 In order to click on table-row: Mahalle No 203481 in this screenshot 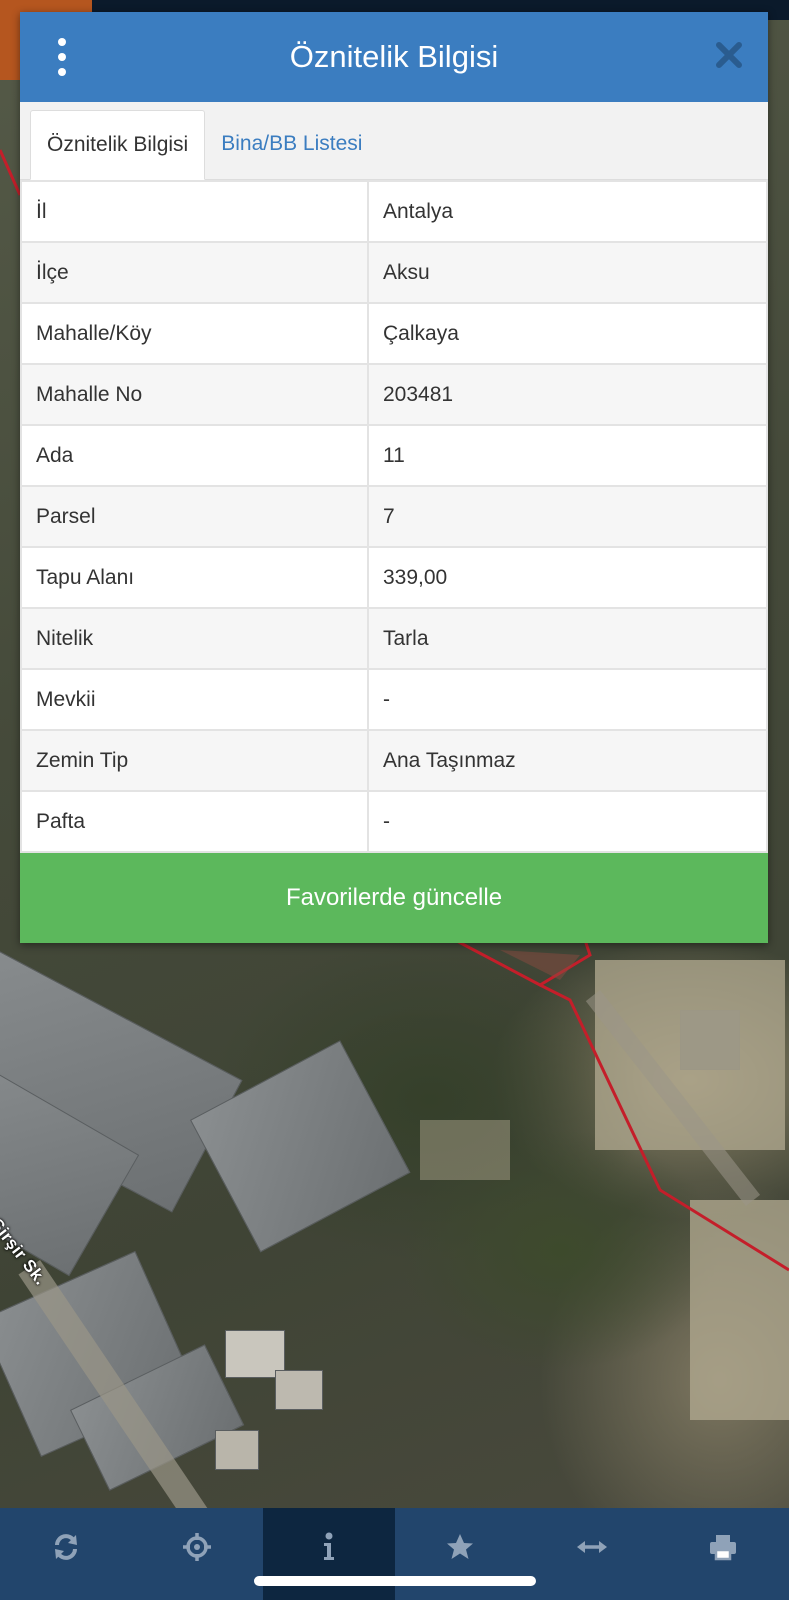, I will do `click(394, 394)`.